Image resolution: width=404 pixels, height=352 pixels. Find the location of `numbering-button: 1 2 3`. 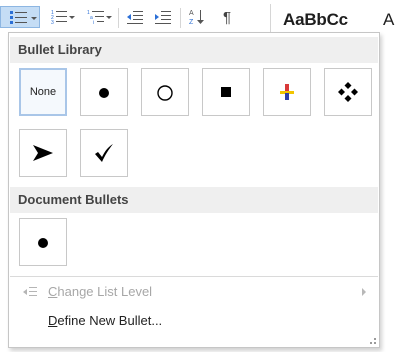

numbering-button: 1 2 3 is located at coordinates (60, 17).